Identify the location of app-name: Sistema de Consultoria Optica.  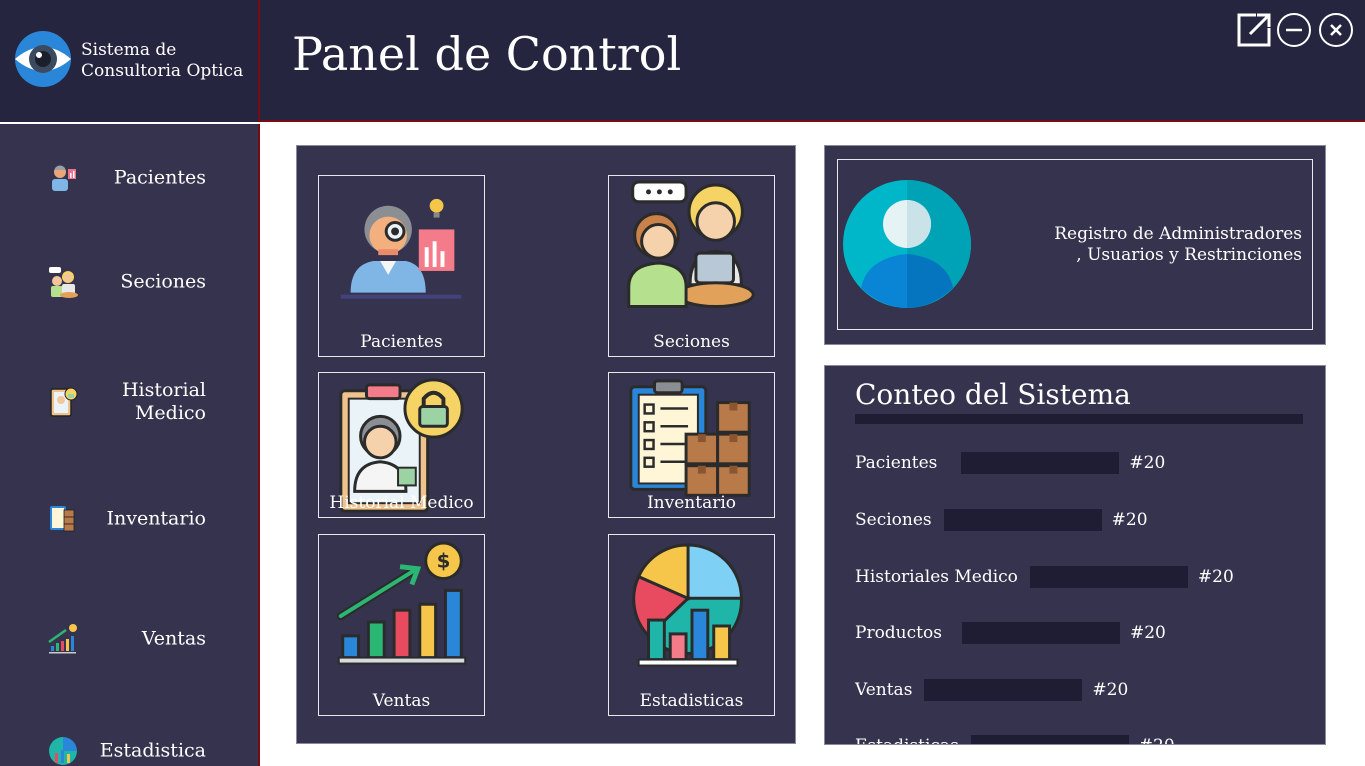
(162, 61).